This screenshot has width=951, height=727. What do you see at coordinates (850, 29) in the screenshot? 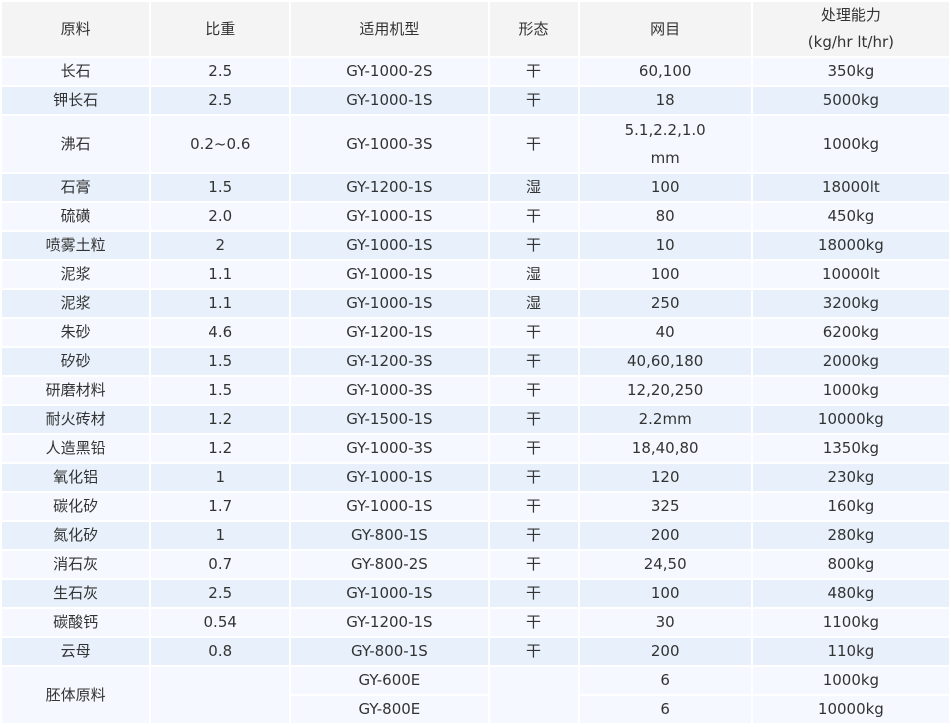
I see `header-capacity: 处理能力 (kg/hr lt/hr)` at bounding box center [850, 29].